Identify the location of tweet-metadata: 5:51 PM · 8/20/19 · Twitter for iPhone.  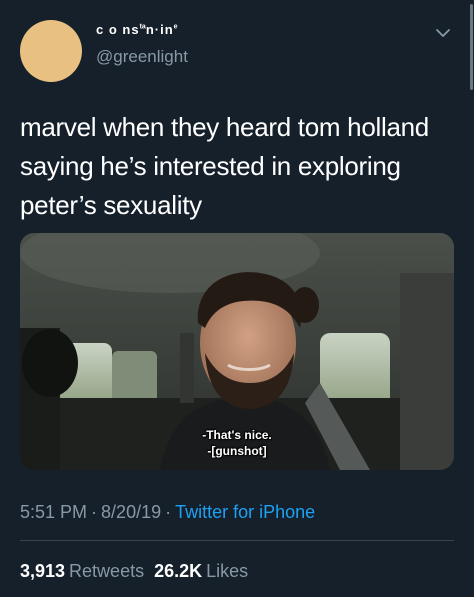
(167, 512).